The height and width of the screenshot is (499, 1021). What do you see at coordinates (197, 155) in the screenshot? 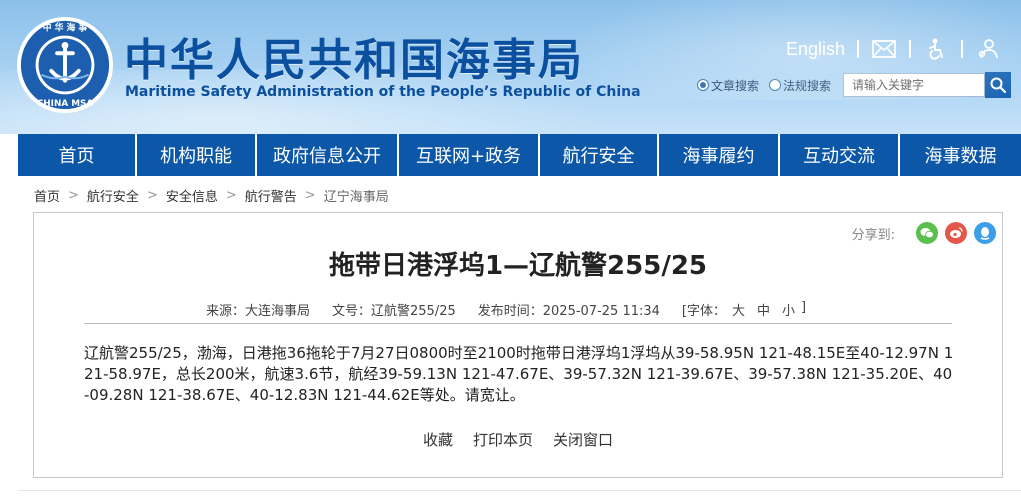
I see `nav-functions: 机构职能` at bounding box center [197, 155].